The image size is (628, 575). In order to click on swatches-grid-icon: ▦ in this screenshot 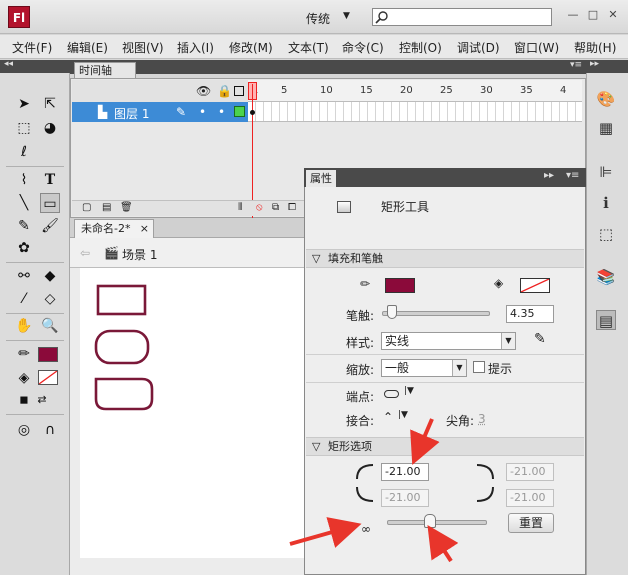, I will do `click(606, 128)`.